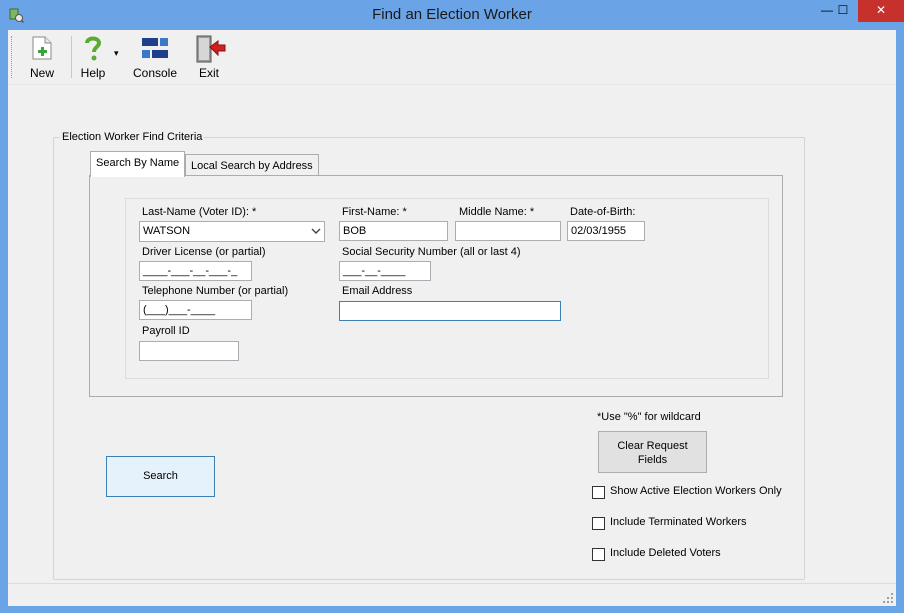  I want to click on last-name-value: WATSON, so click(167, 231).